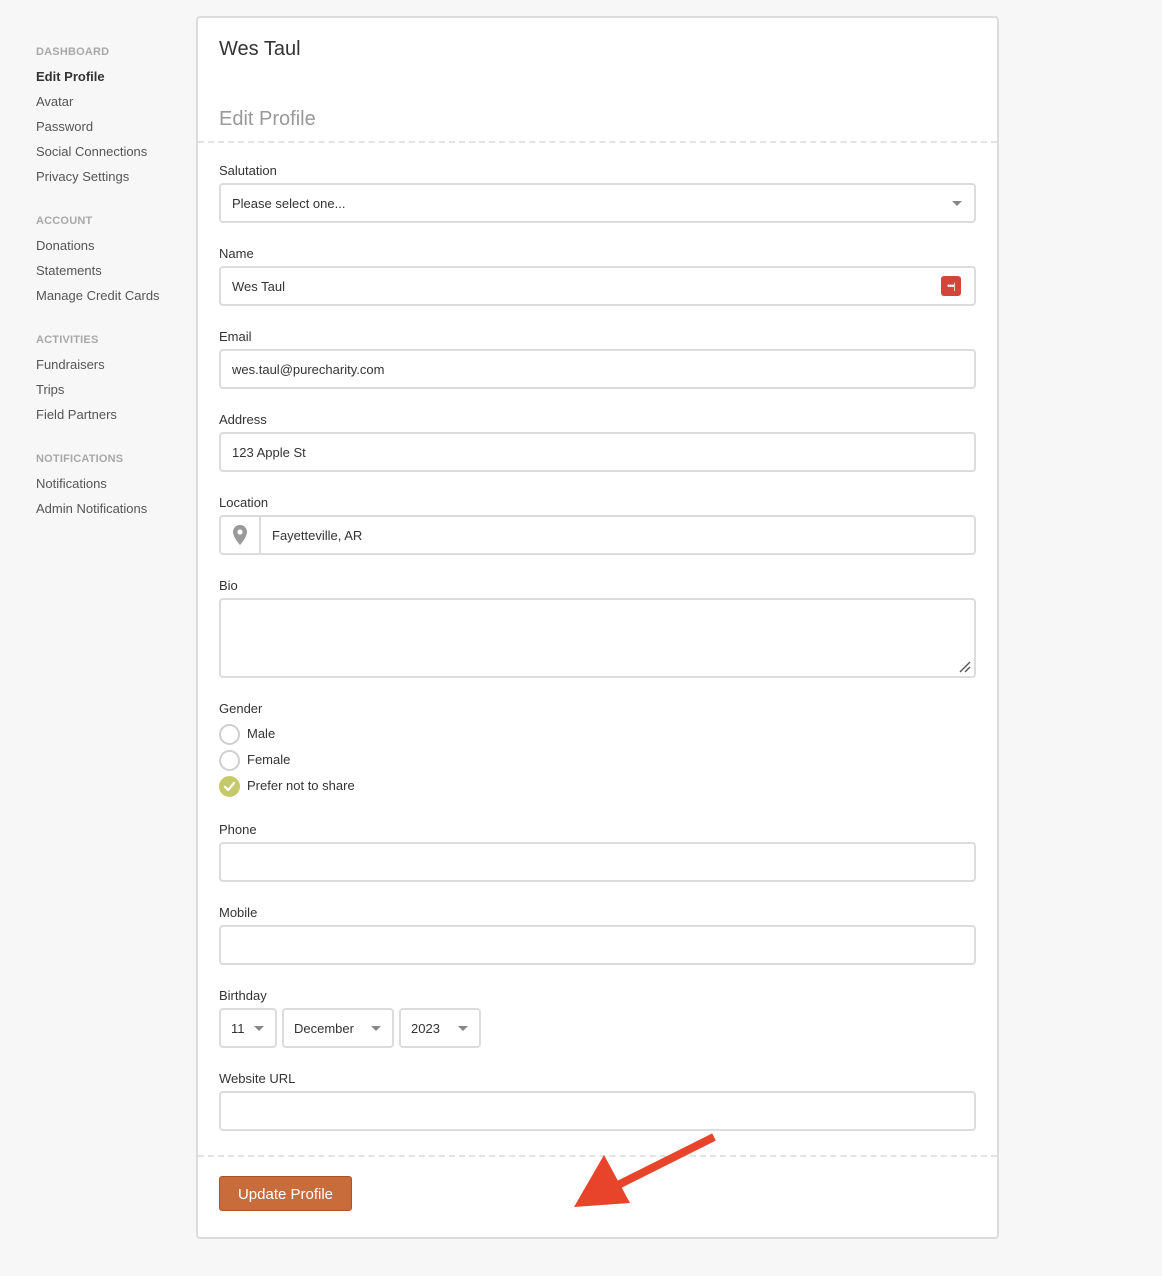 This screenshot has width=1162, height=1276. What do you see at coordinates (425, 1028) in the screenshot?
I see `birthday-year-value: 2023` at bounding box center [425, 1028].